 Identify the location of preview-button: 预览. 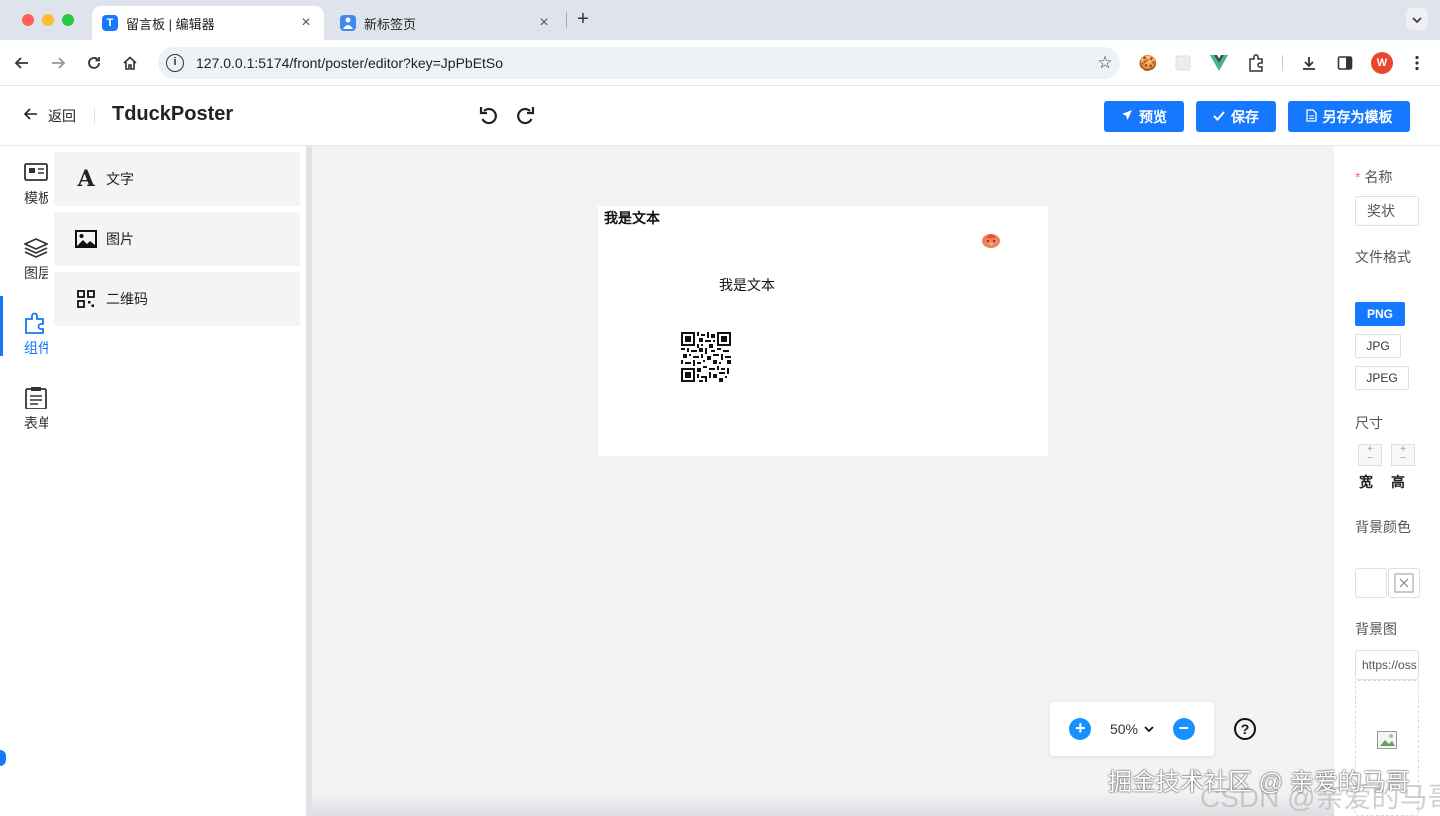
(1144, 116).